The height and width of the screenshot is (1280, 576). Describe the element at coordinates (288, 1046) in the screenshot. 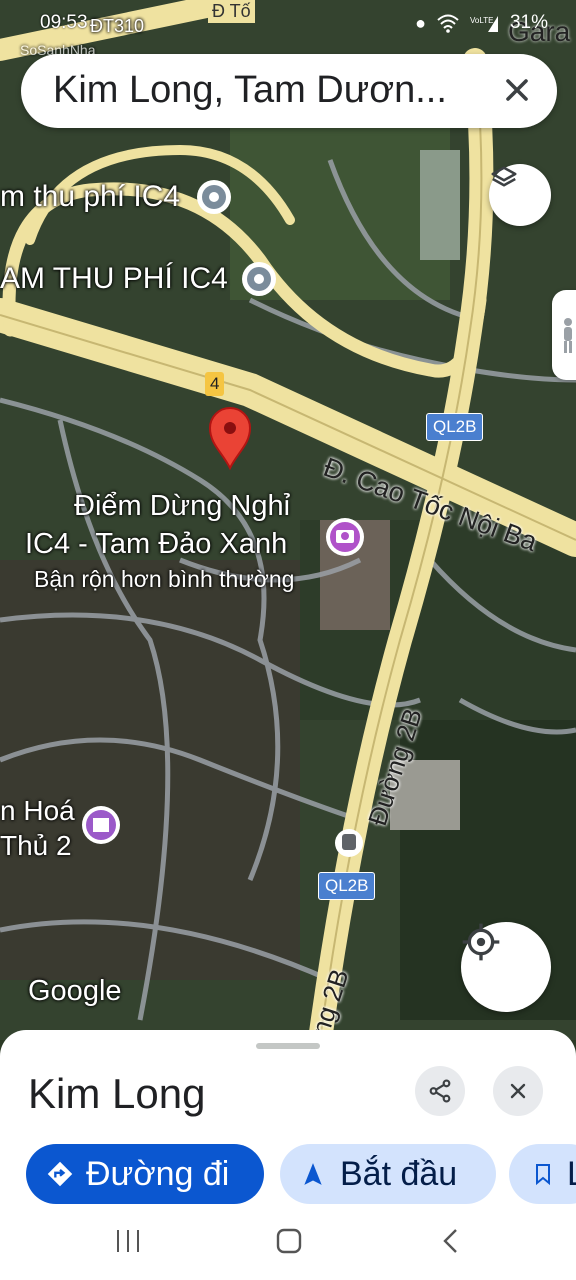

I see `drag-handle` at that location.